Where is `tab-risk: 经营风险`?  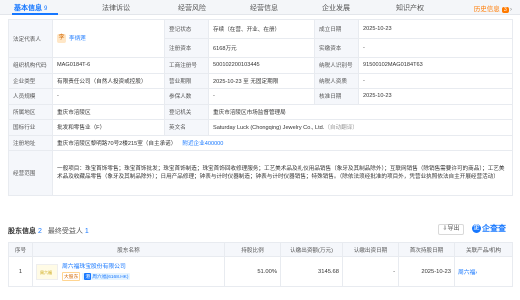 tab-risk: 经营风险 is located at coordinates (192, 8).